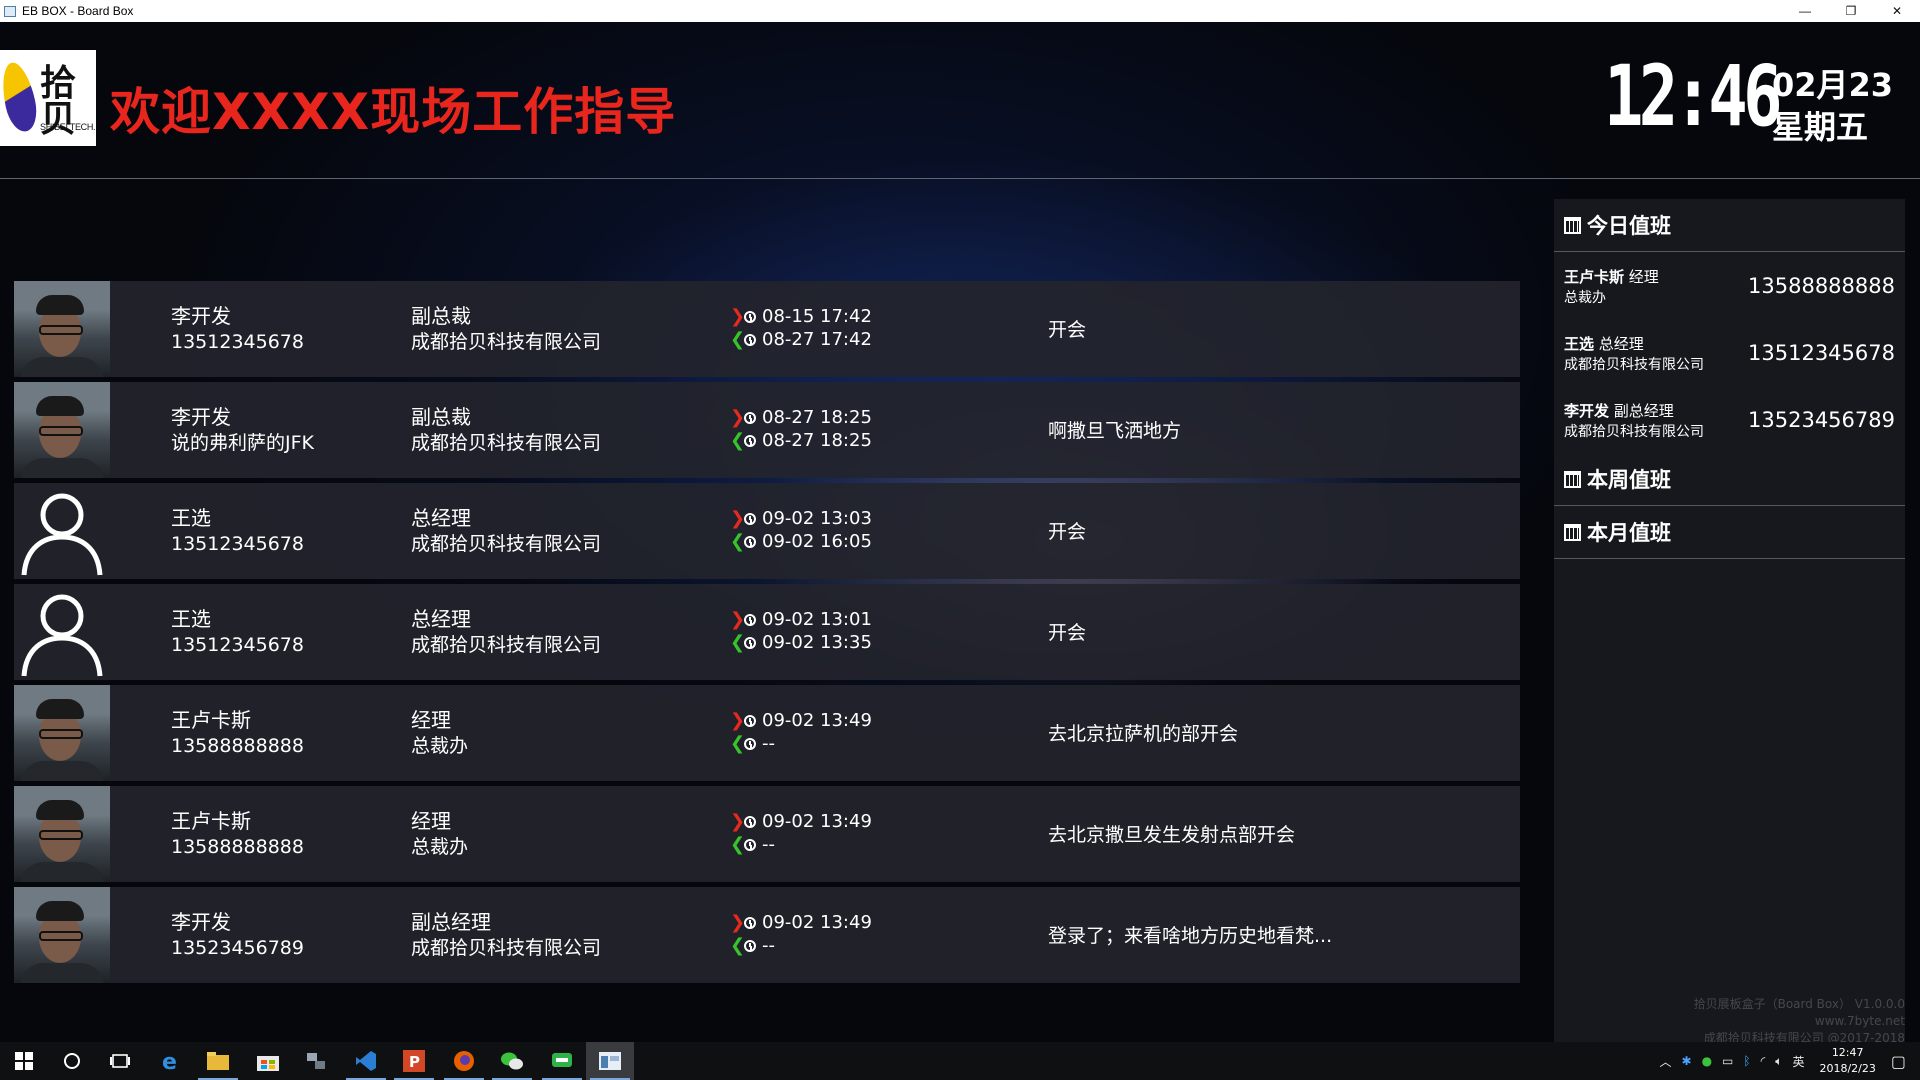  I want to click on bluetooth-icon: ᛒ, so click(1746, 1061).